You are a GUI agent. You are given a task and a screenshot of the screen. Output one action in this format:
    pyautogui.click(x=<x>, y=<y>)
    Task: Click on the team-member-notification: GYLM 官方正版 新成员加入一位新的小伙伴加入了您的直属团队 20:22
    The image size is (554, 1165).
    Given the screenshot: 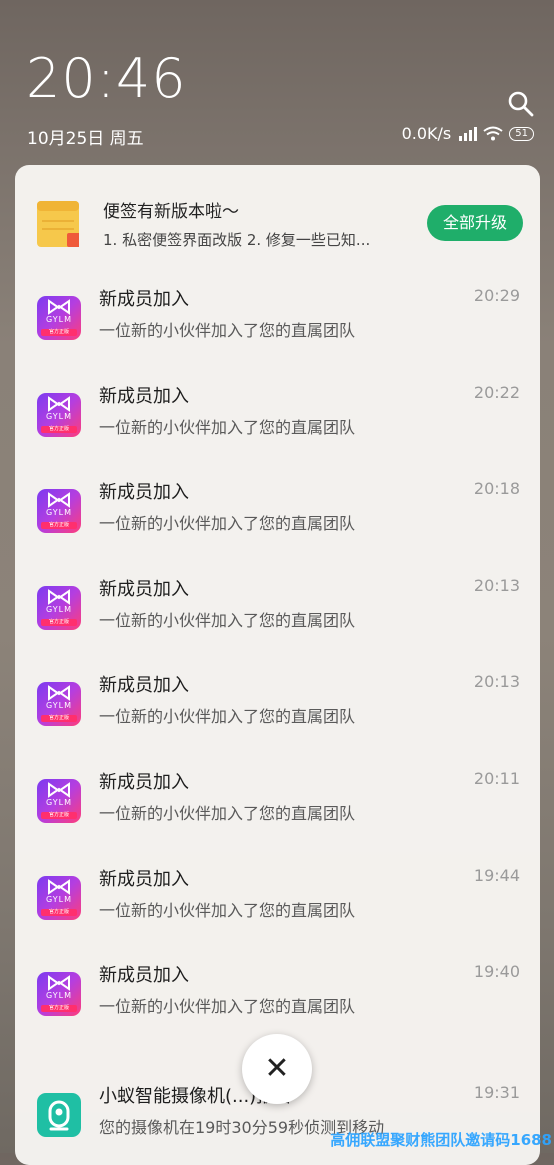 What is the action you would take?
    pyautogui.click(x=277, y=414)
    